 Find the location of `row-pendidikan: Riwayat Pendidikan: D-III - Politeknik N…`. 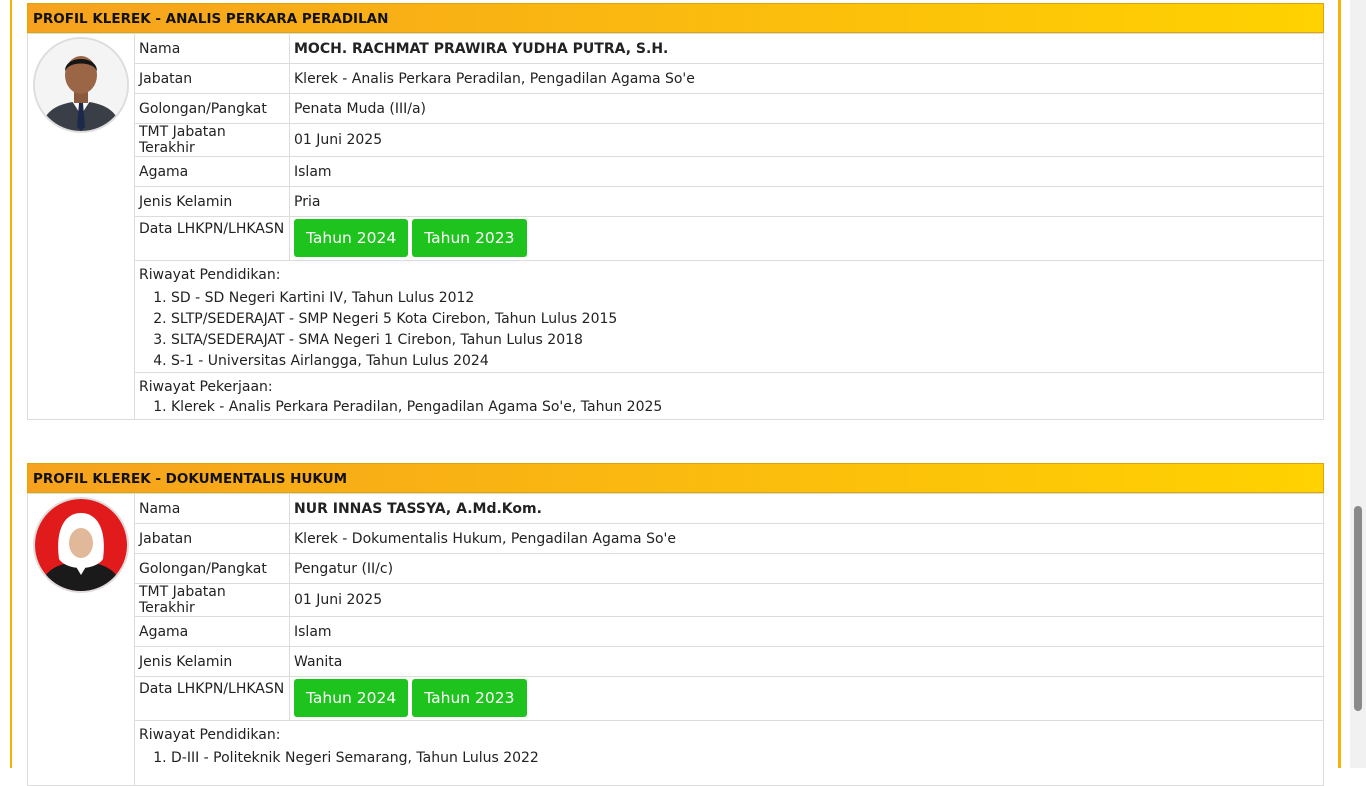

row-pendidikan: Riwayat Pendidikan: D-III - Politeknik N… is located at coordinates (676, 753).